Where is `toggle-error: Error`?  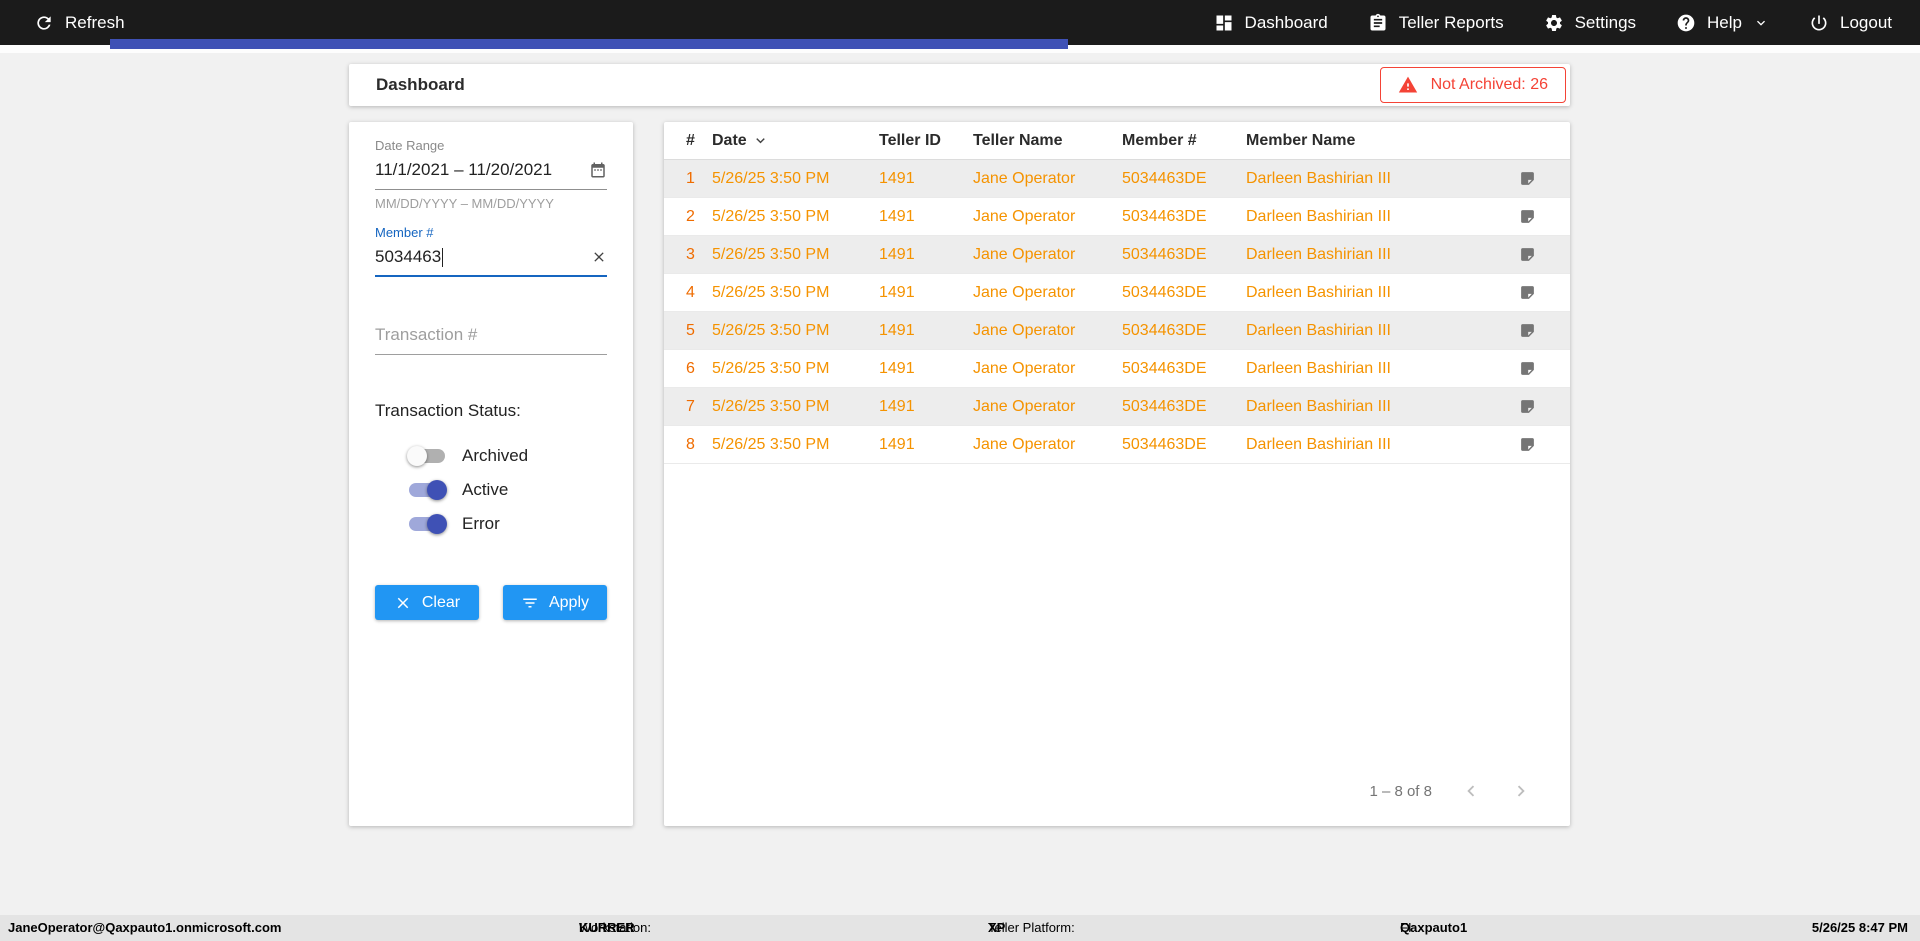
toggle-error: Error is located at coordinates (507, 524).